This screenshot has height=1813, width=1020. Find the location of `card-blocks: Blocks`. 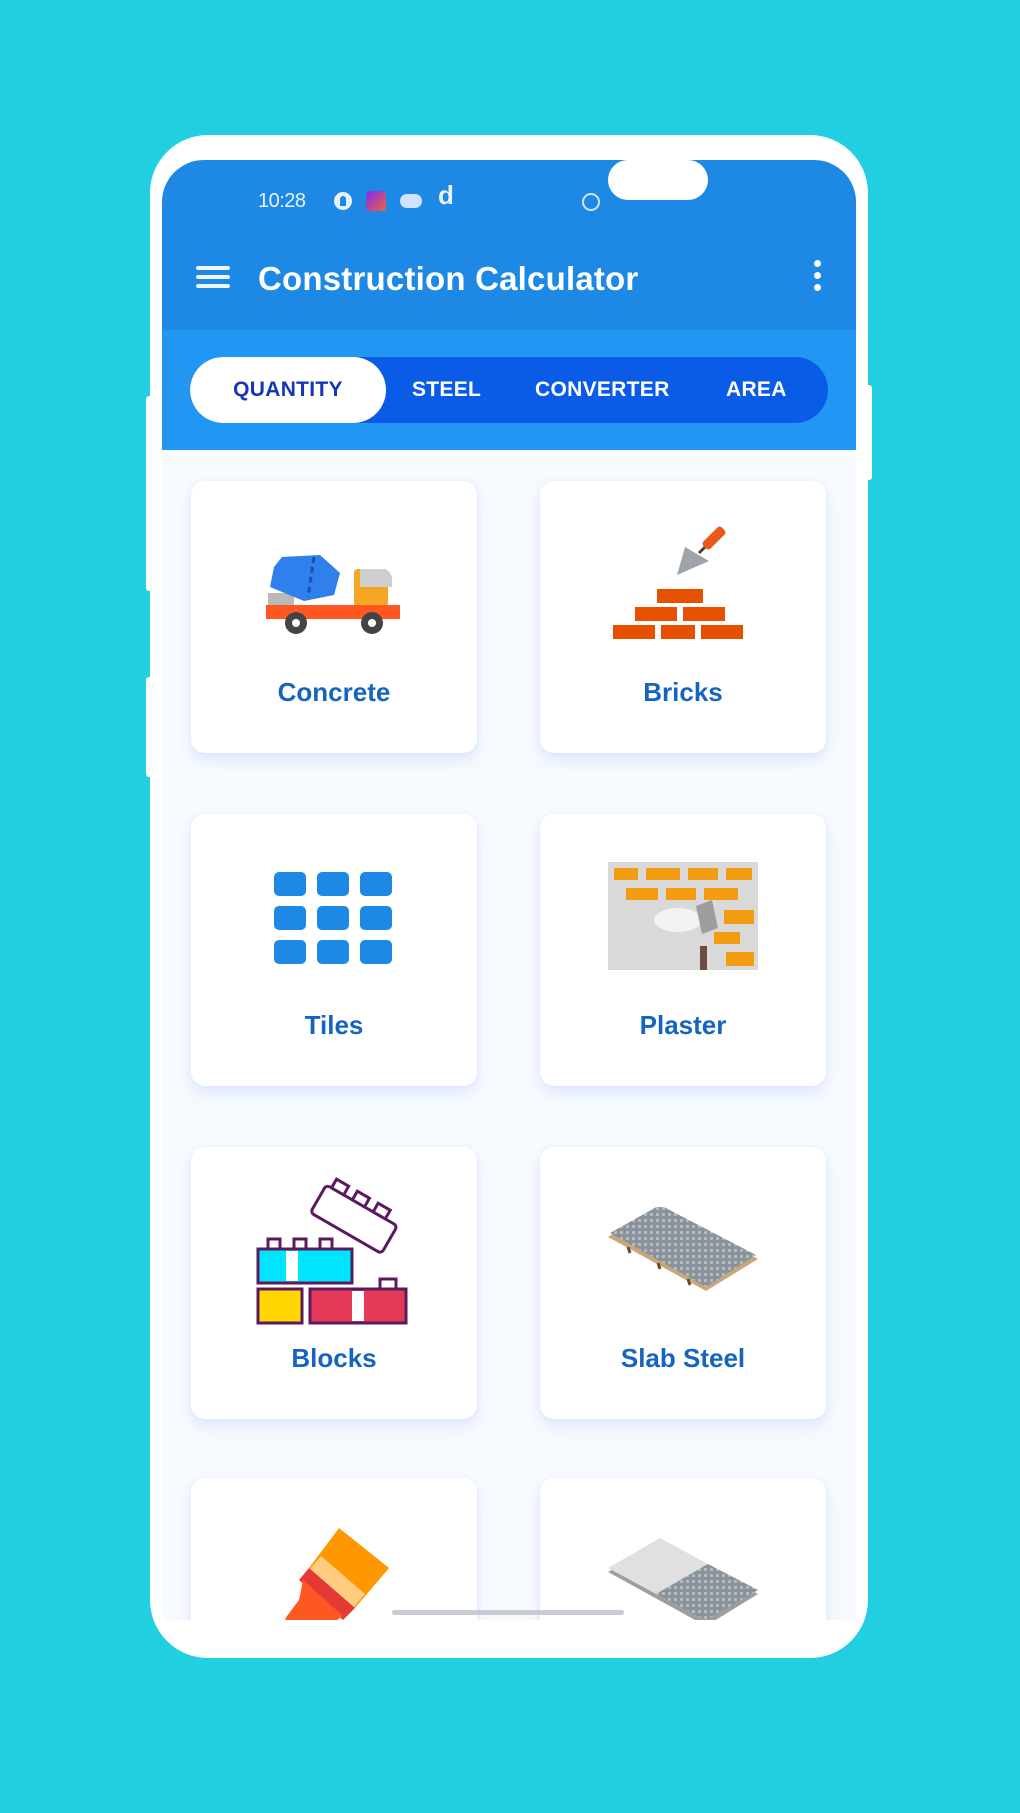

card-blocks: Blocks is located at coordinates (334, 1283).